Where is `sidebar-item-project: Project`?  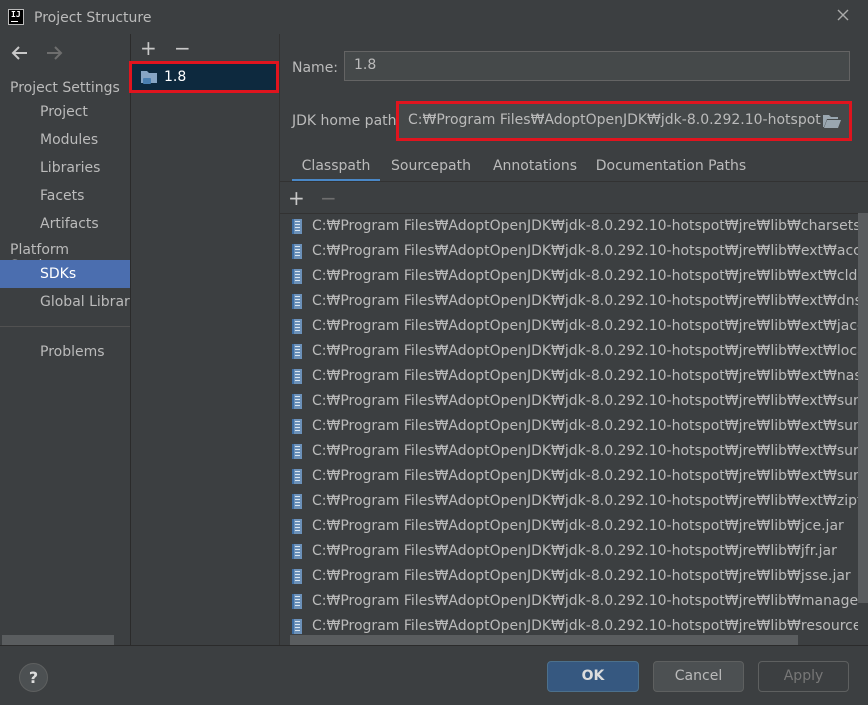 sidebar-item-project: Project is located at coordinates (65, 112).